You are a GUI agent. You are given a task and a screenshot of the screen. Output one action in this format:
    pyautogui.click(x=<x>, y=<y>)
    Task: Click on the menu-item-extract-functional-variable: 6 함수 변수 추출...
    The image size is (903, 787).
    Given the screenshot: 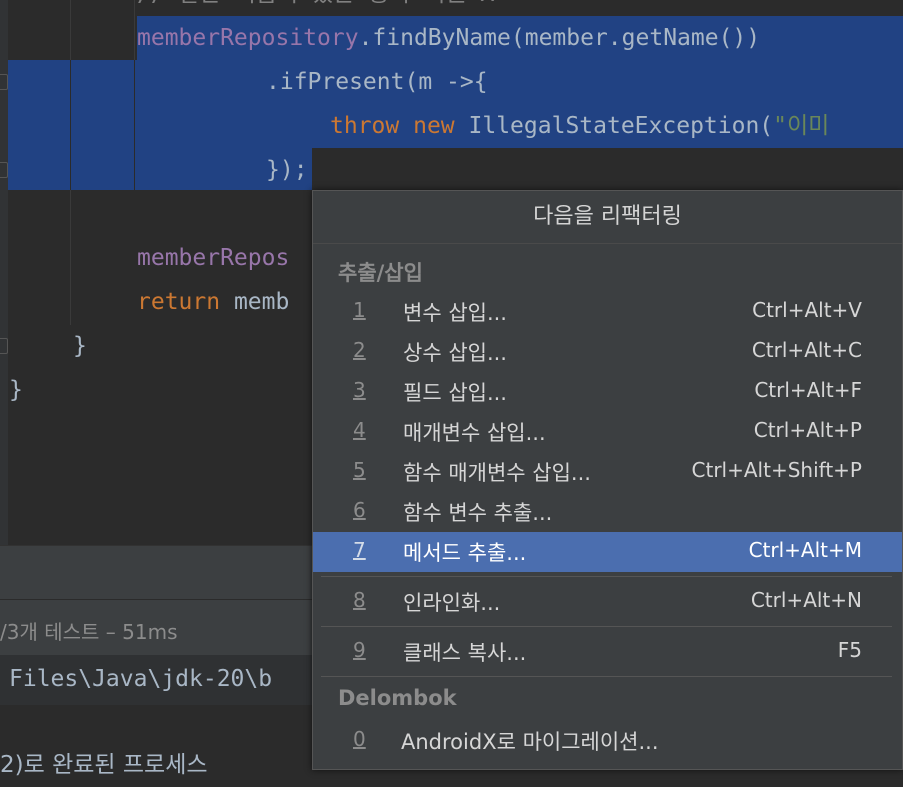 What is the action you would take?
    pyautogui.click(x=607, y=512)
    